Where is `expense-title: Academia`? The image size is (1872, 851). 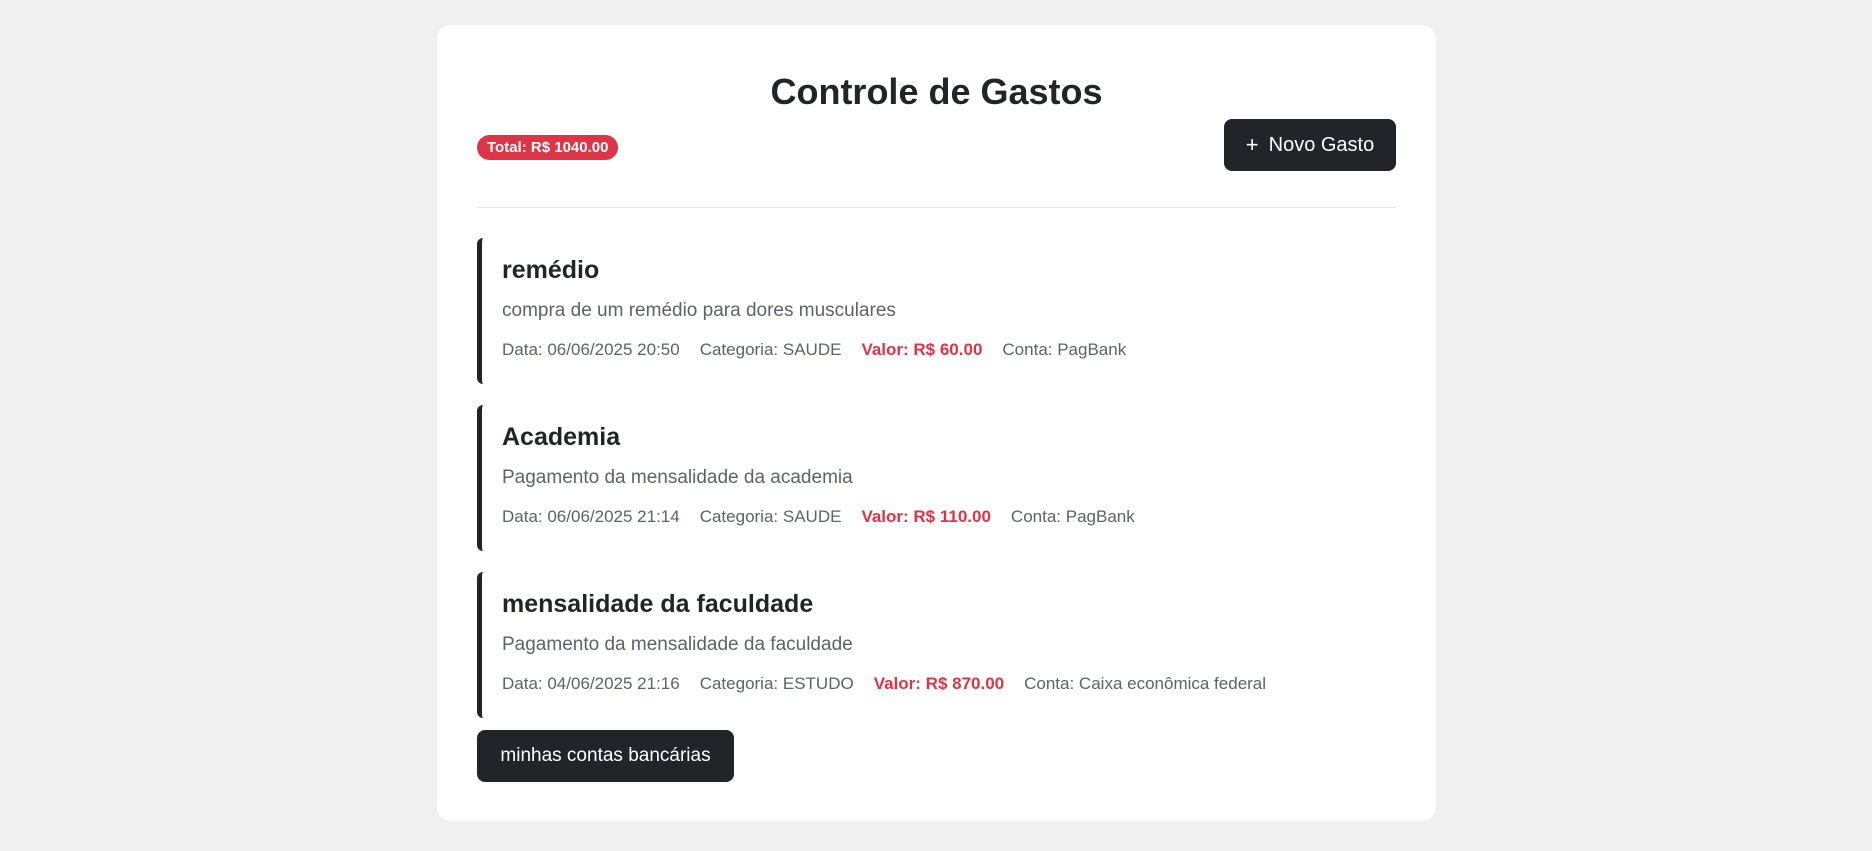 expense-title: Academia is located at coordinates (561, 437).